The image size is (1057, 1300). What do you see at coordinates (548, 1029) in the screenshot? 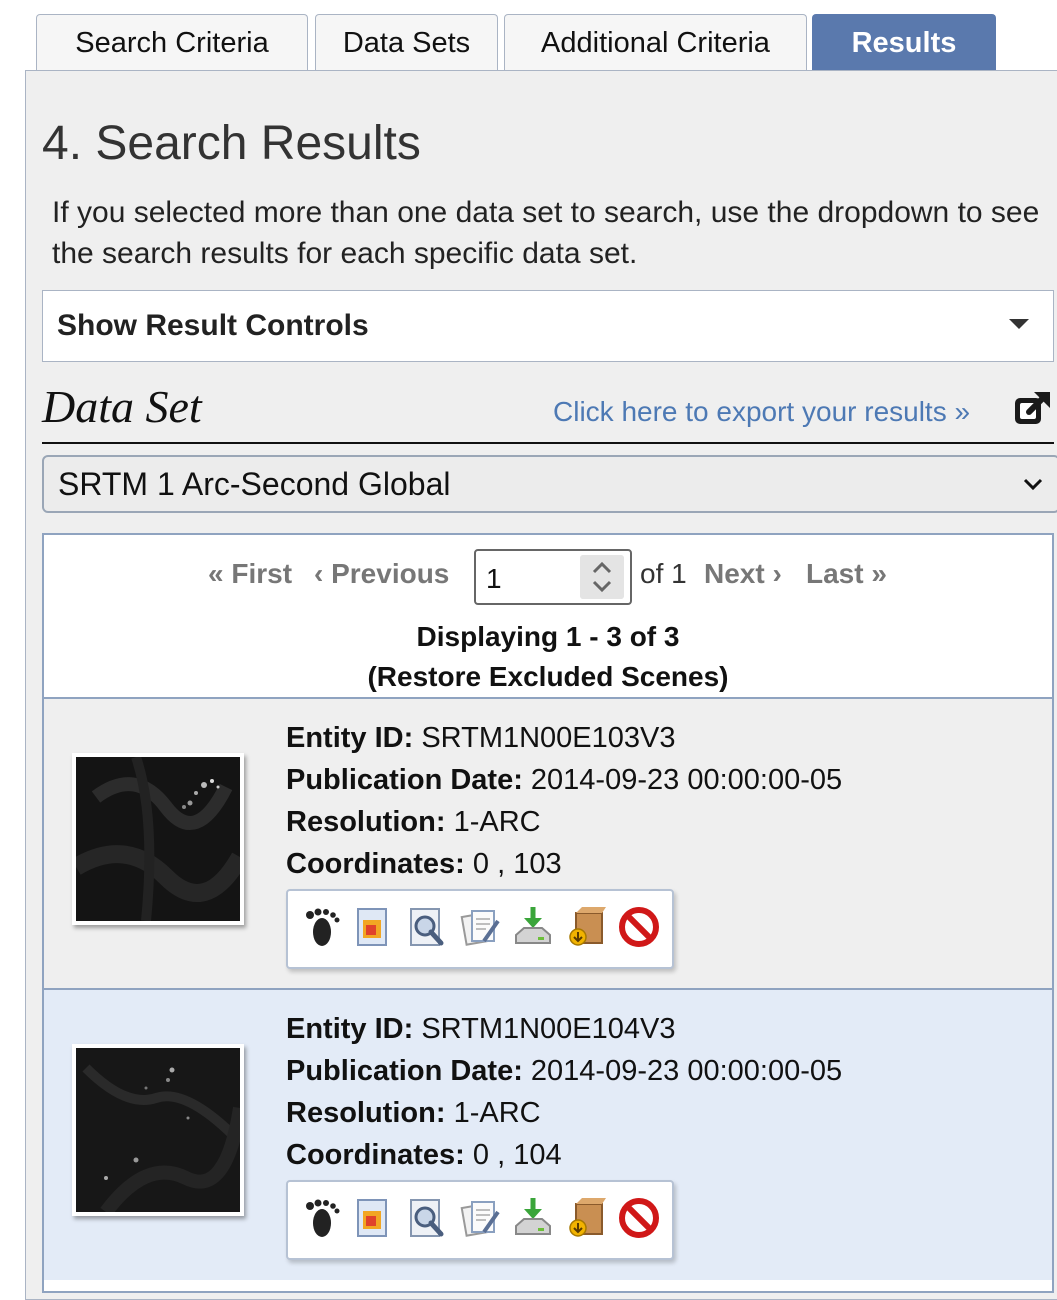
I see `entity-id-value: SRTM1N00E104V3` at bounding box center [548, 1029].